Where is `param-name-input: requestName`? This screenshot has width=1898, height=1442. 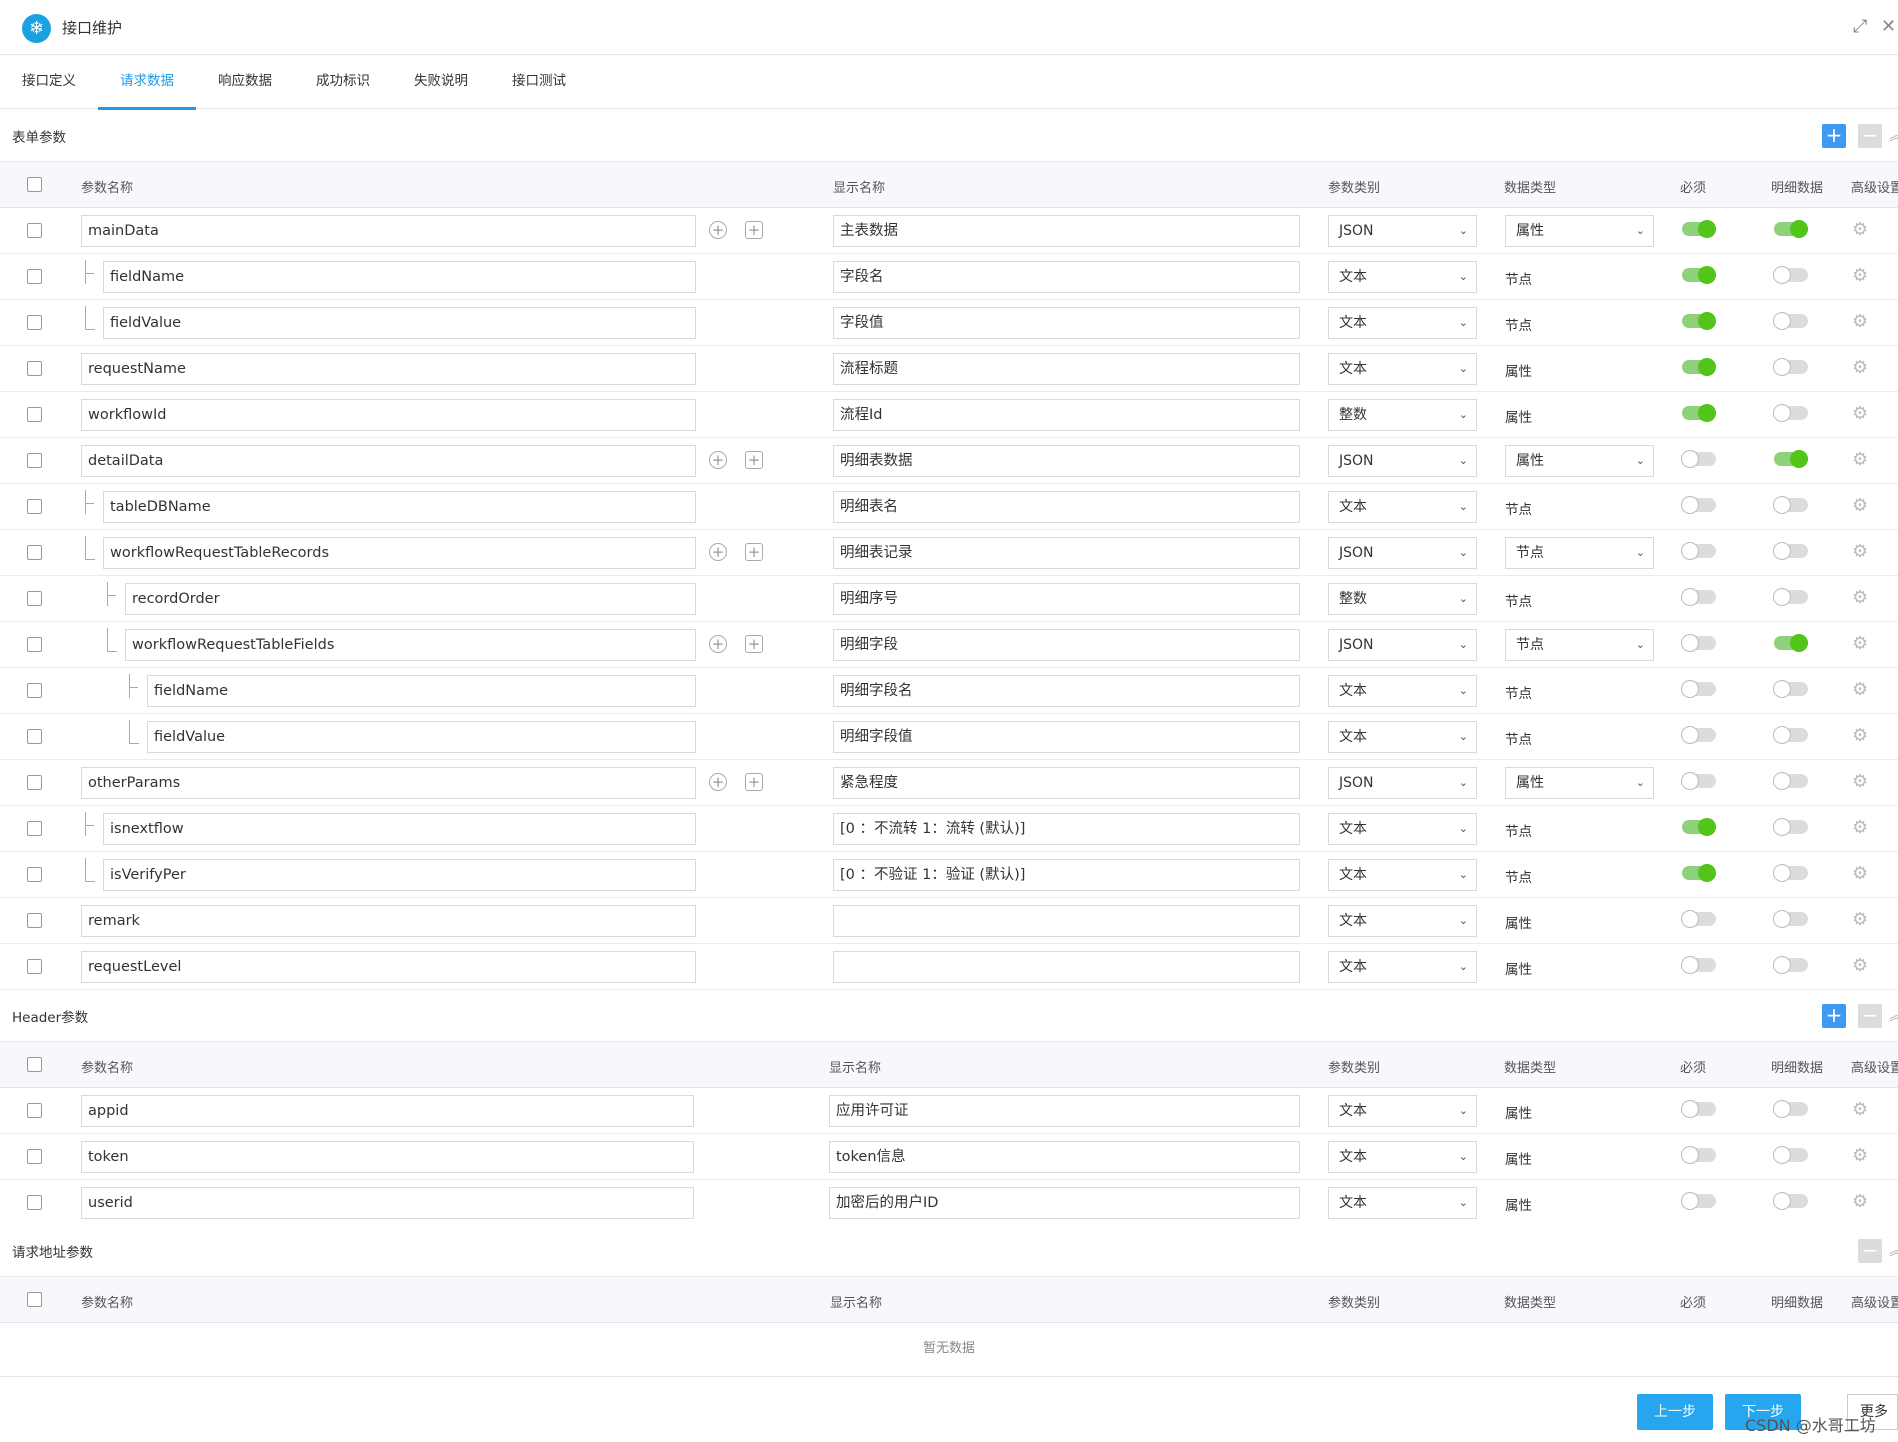 param-name-input: requestName is located at coordinates (388, 369).